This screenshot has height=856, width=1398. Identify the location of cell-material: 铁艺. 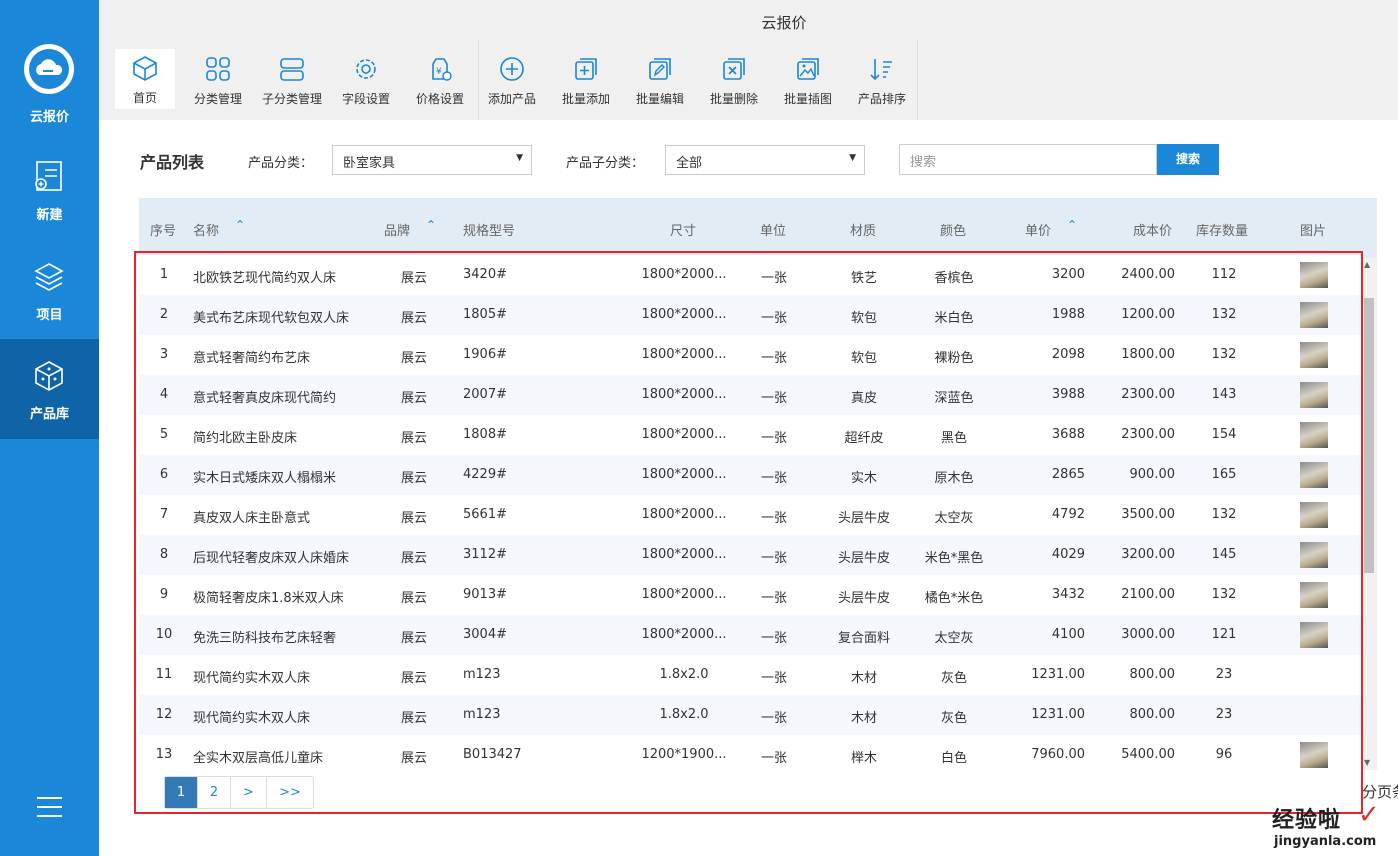
(863, 278).